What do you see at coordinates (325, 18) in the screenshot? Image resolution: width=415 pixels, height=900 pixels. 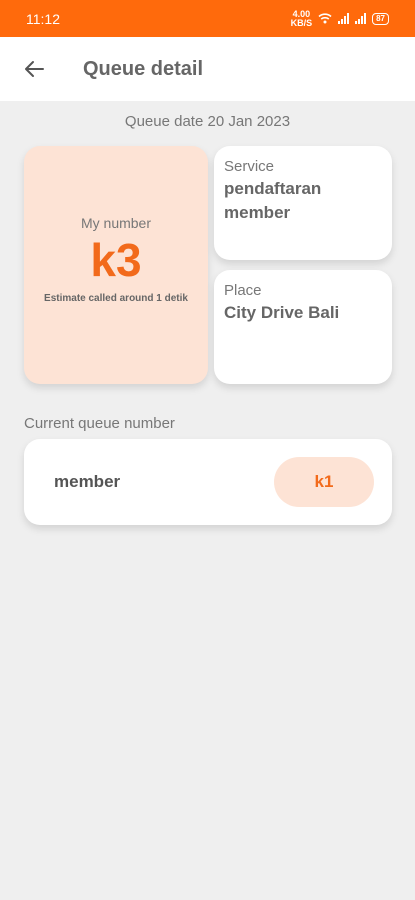 I see `wifi-icon` at bounding box center [325, 18].